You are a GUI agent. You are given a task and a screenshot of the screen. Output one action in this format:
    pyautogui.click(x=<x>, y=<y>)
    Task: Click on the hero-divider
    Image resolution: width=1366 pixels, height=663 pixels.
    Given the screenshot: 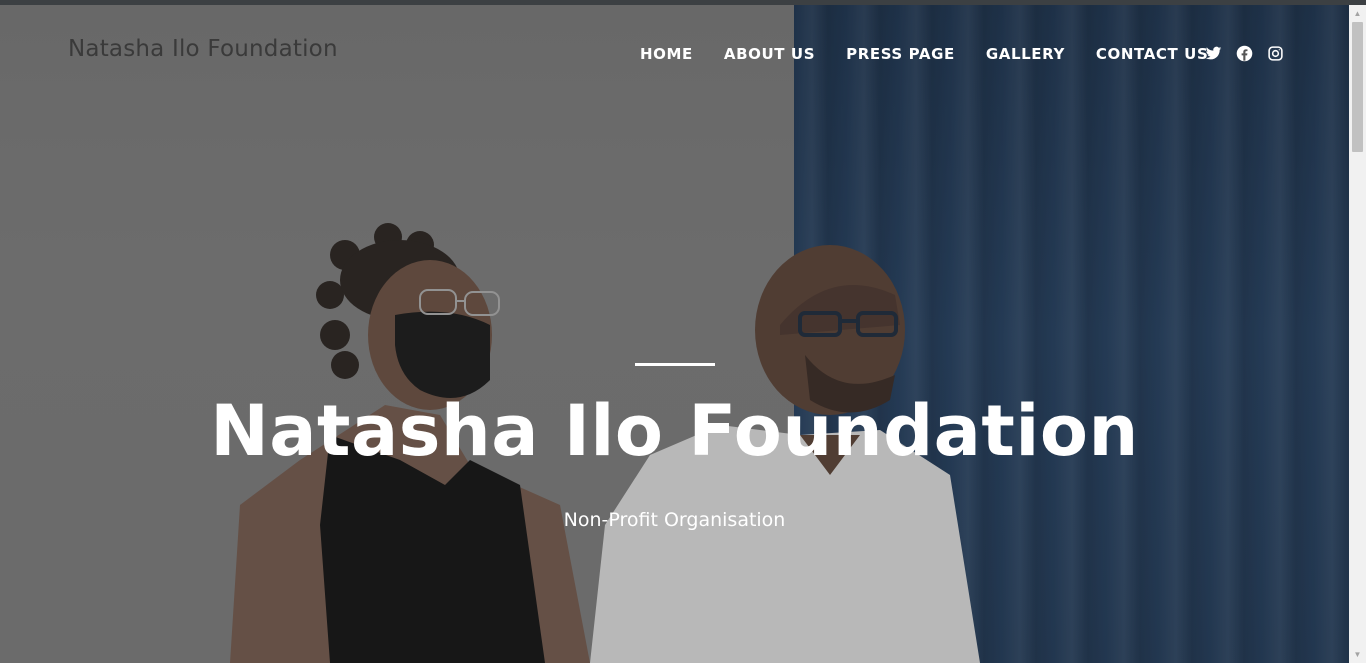 What is the action you would take?
    pyautogui.click(x=675, y=364)
    